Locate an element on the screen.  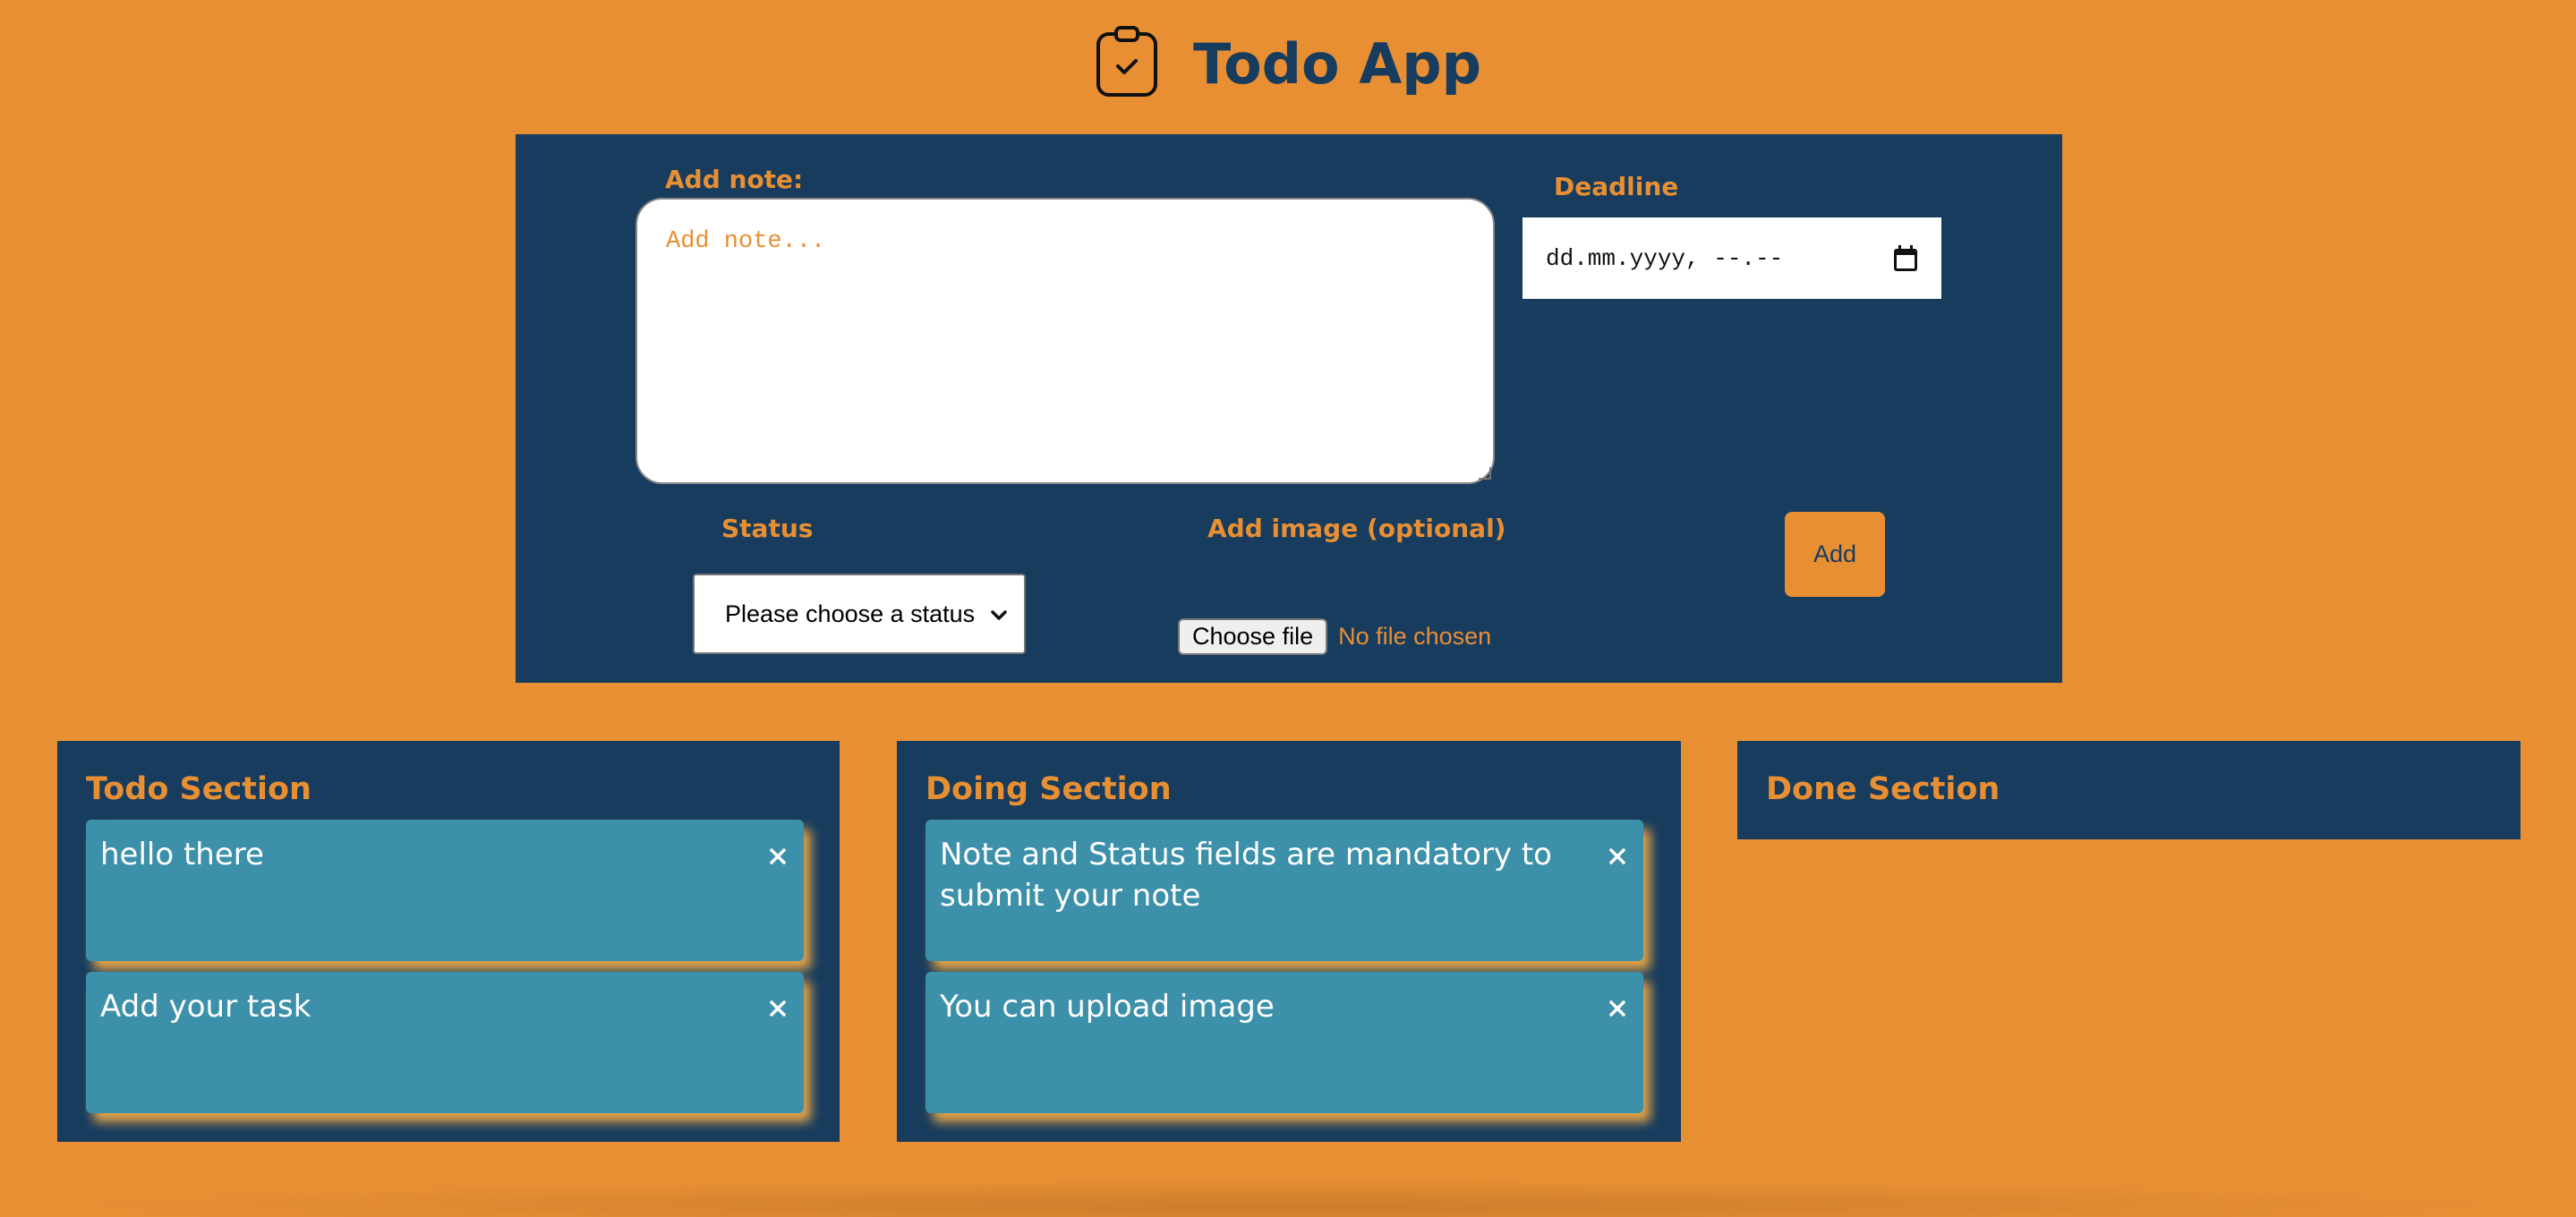
card-text: Add your task is located at coordinates (205, 1007).